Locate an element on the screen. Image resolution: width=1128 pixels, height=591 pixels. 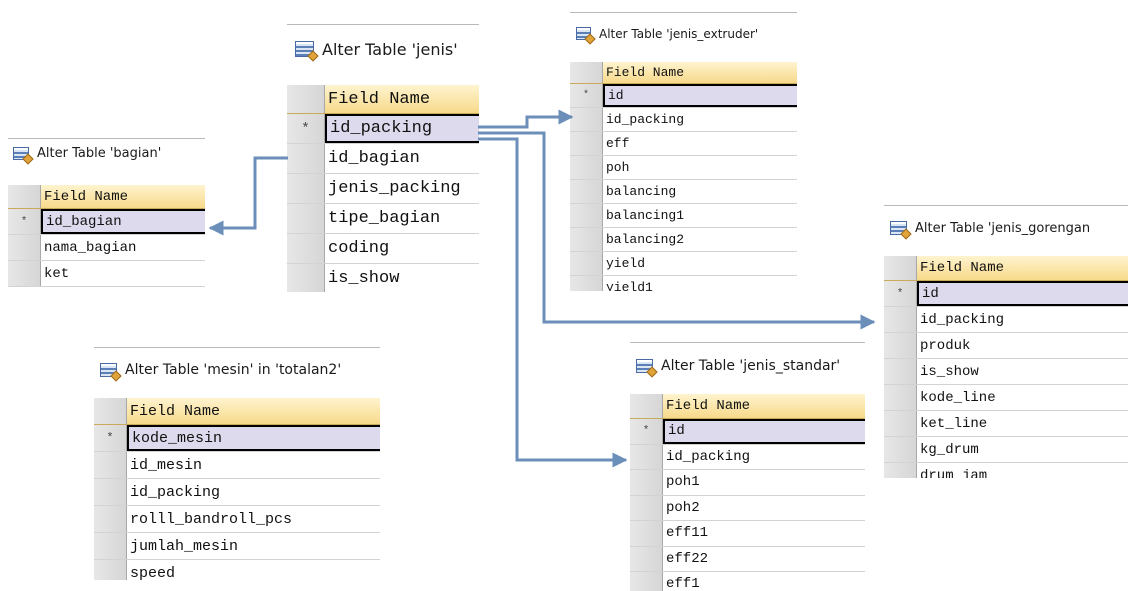
arrow-to-jenis-gorengan is located at coordinates (677, 230).